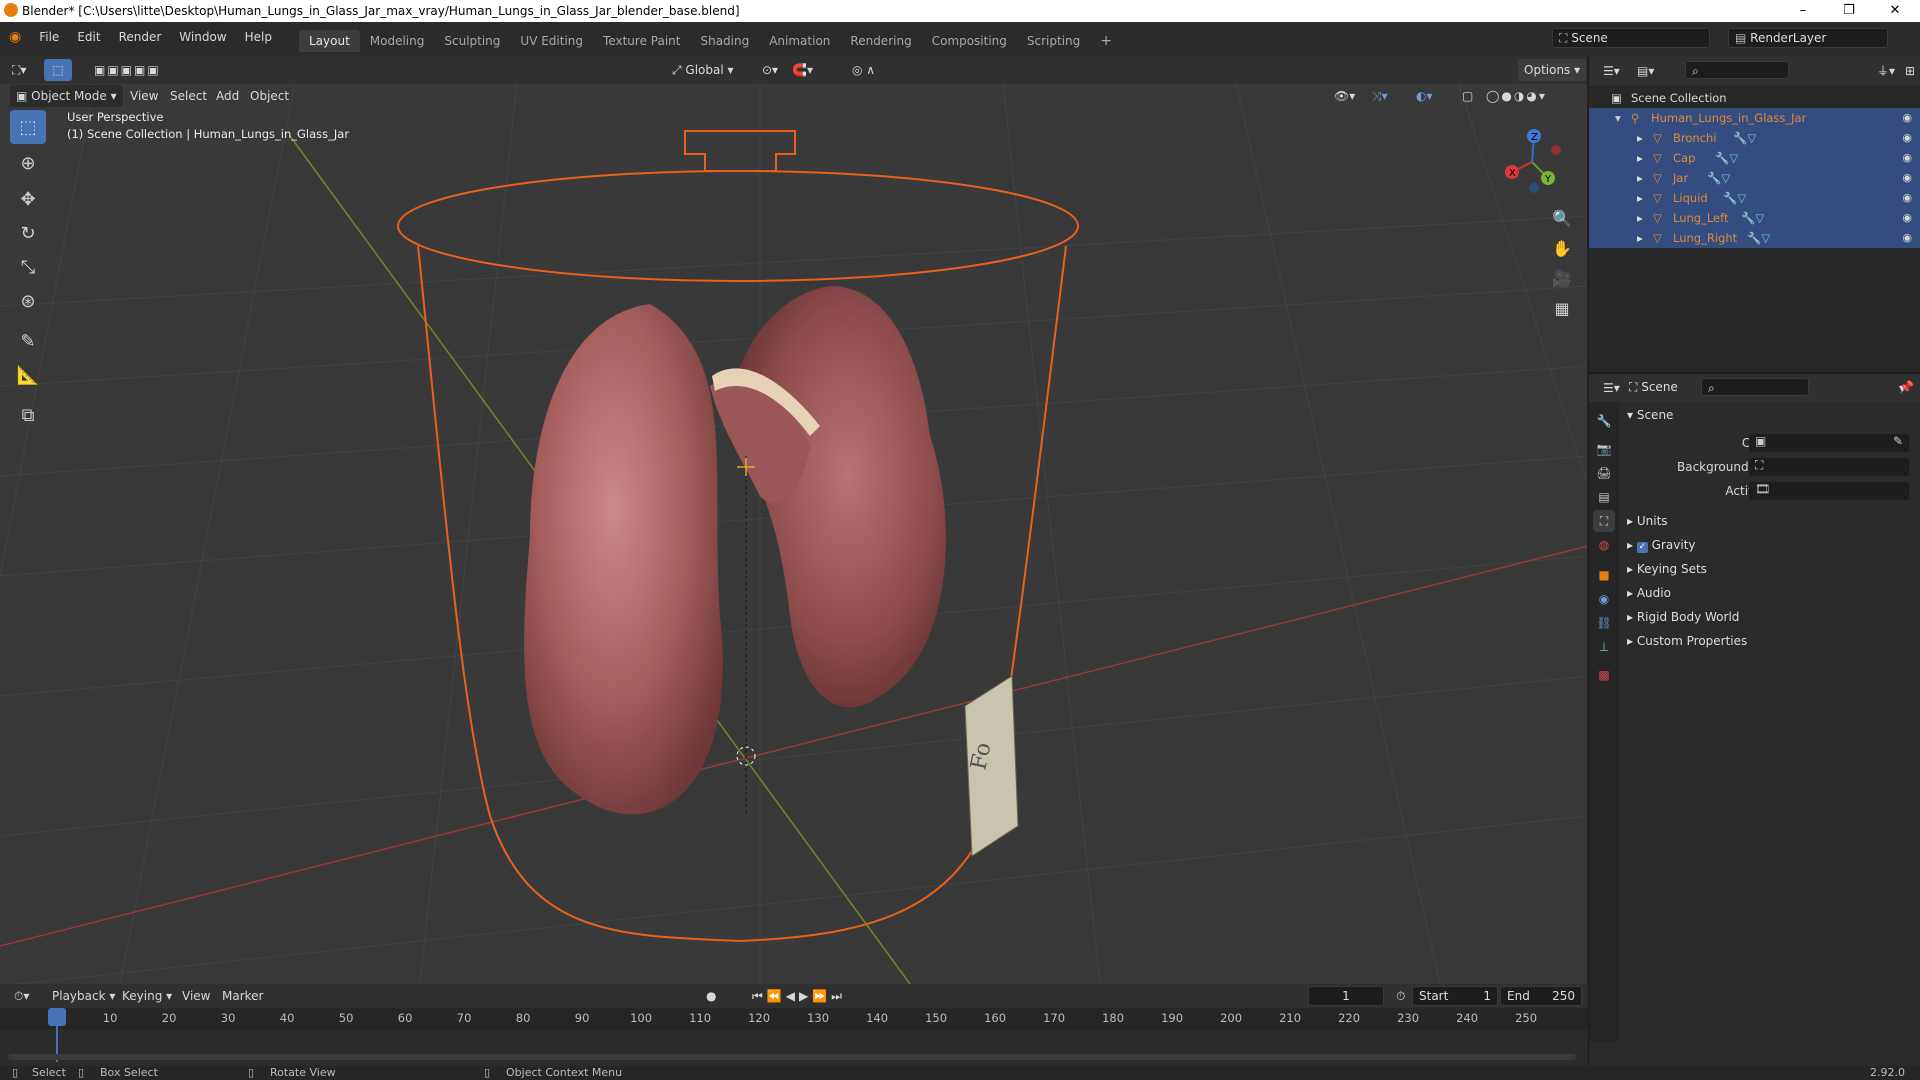 This screenshot has height=1080, width=1920. I want to click on object-tab-icon: ■, so click(1604, 575).